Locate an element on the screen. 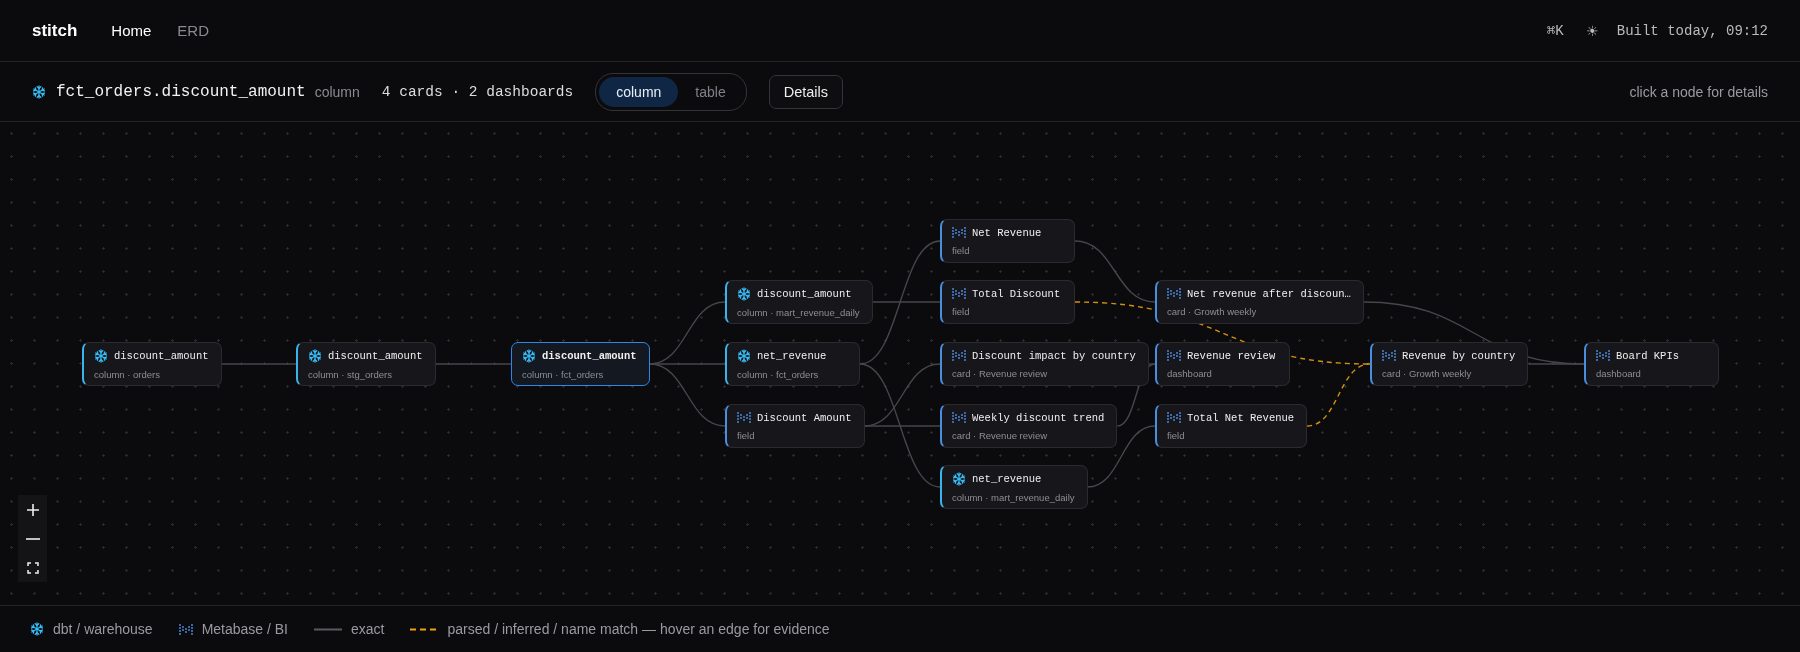 The height and width of the screenshot is (652, 1800). lineage-node: Discount Amount field is located at coordinates (795, 426).